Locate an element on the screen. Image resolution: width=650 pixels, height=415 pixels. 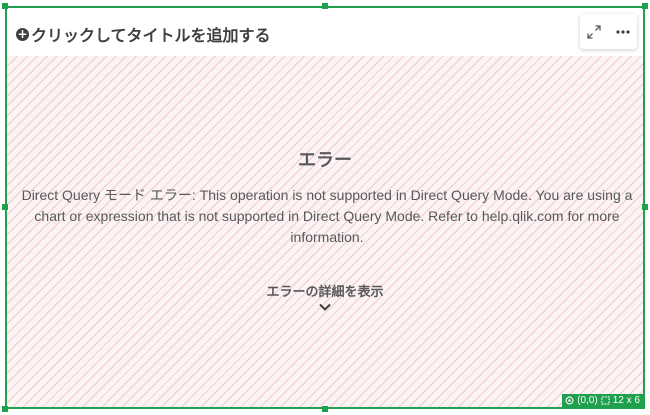
resize-handle-top-right is located at coordinates (645, 6).